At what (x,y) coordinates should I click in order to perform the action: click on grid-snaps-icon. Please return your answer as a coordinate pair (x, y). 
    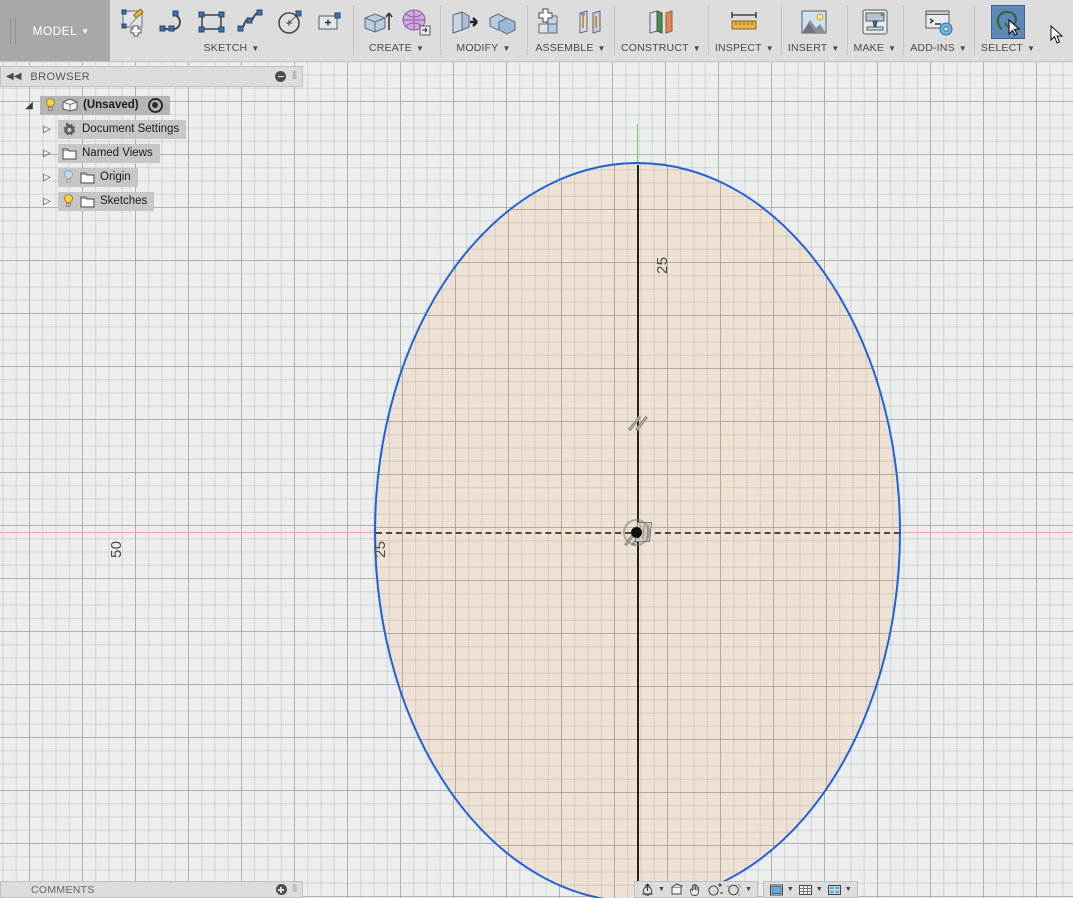
    Looking at the image, I should click on (805, 890).